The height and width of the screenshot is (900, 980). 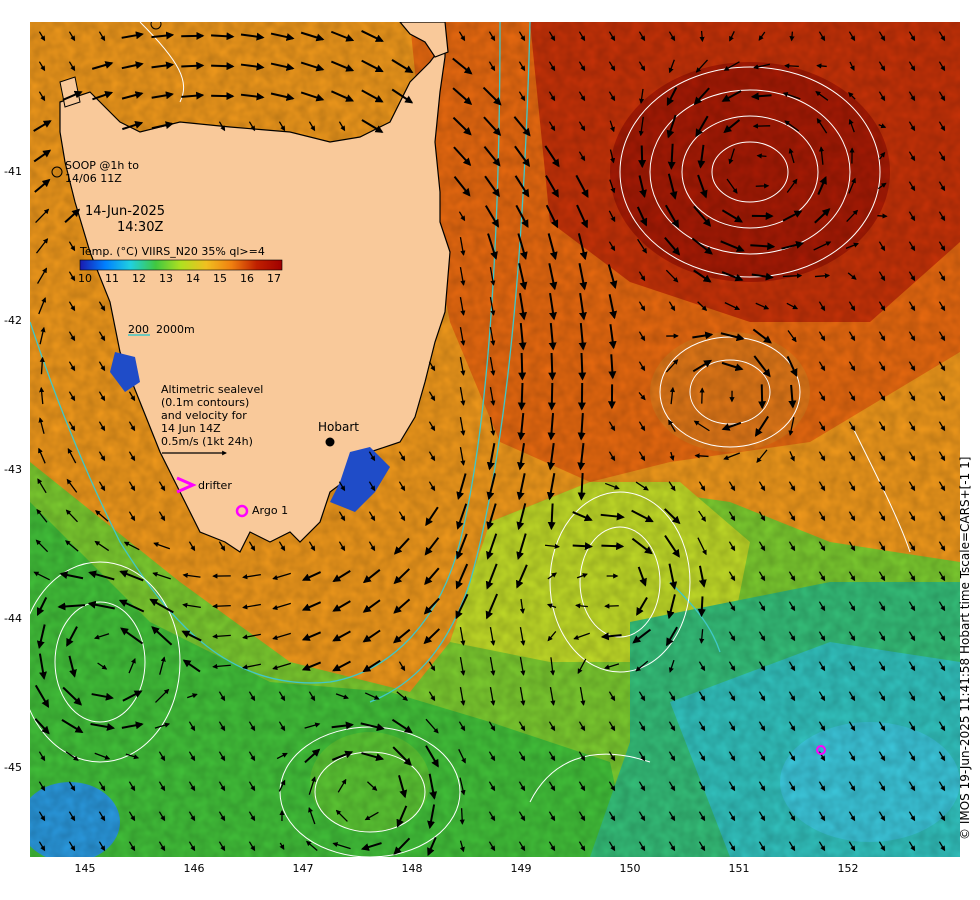 I want to click on lon-tick-148: 148, so click(x=412, y=868).